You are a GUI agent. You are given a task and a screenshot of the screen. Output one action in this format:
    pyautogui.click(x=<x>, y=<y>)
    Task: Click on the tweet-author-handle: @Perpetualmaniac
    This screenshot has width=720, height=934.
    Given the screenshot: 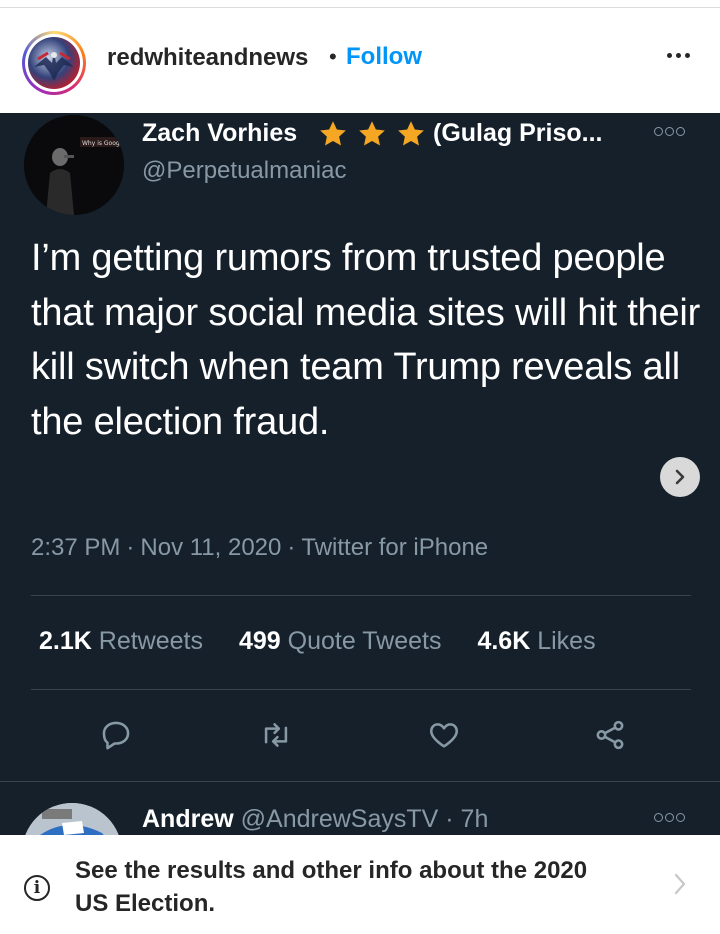 What is the action you would take?
    pyautogui.click(x=244, y=171)
    